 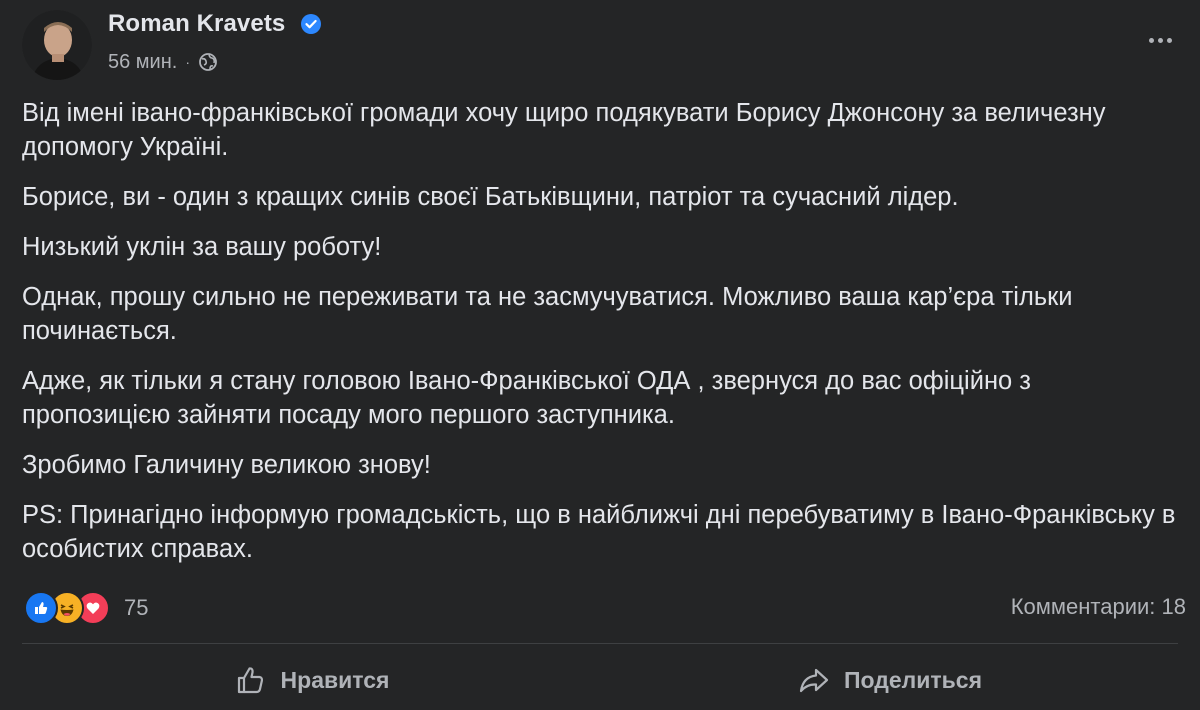 I want to click on share-arrow-icon, so click(x=814, y=680).